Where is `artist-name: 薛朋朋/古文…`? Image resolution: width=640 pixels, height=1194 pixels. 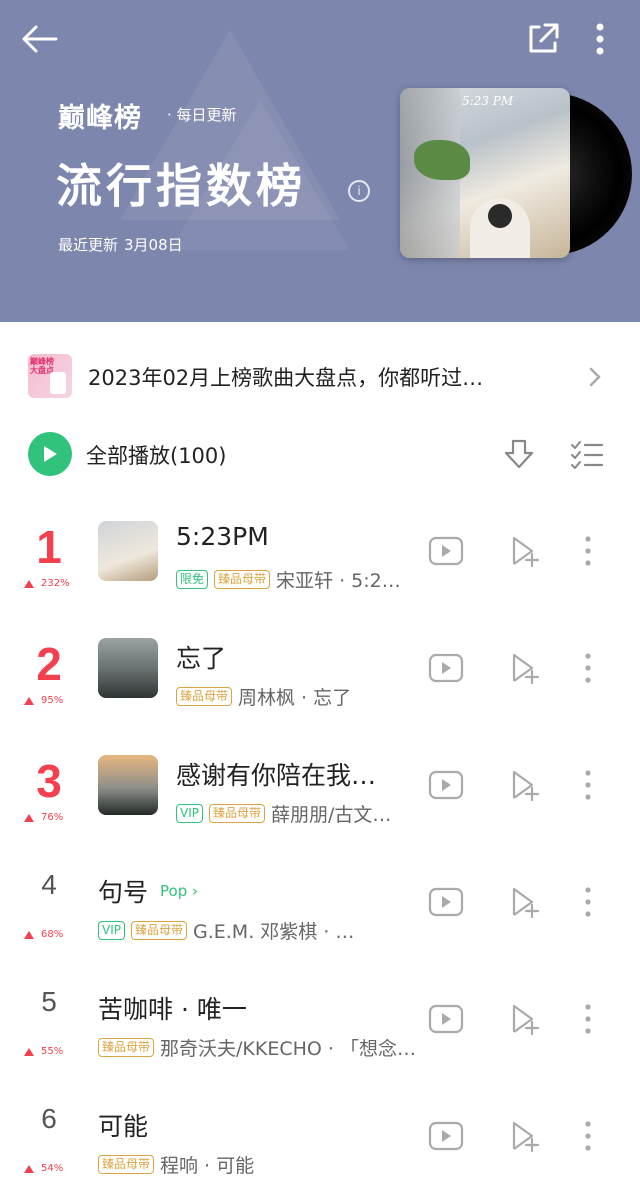 artist-name: 薛朋朋/古文… is located at coordinates (331, 813).